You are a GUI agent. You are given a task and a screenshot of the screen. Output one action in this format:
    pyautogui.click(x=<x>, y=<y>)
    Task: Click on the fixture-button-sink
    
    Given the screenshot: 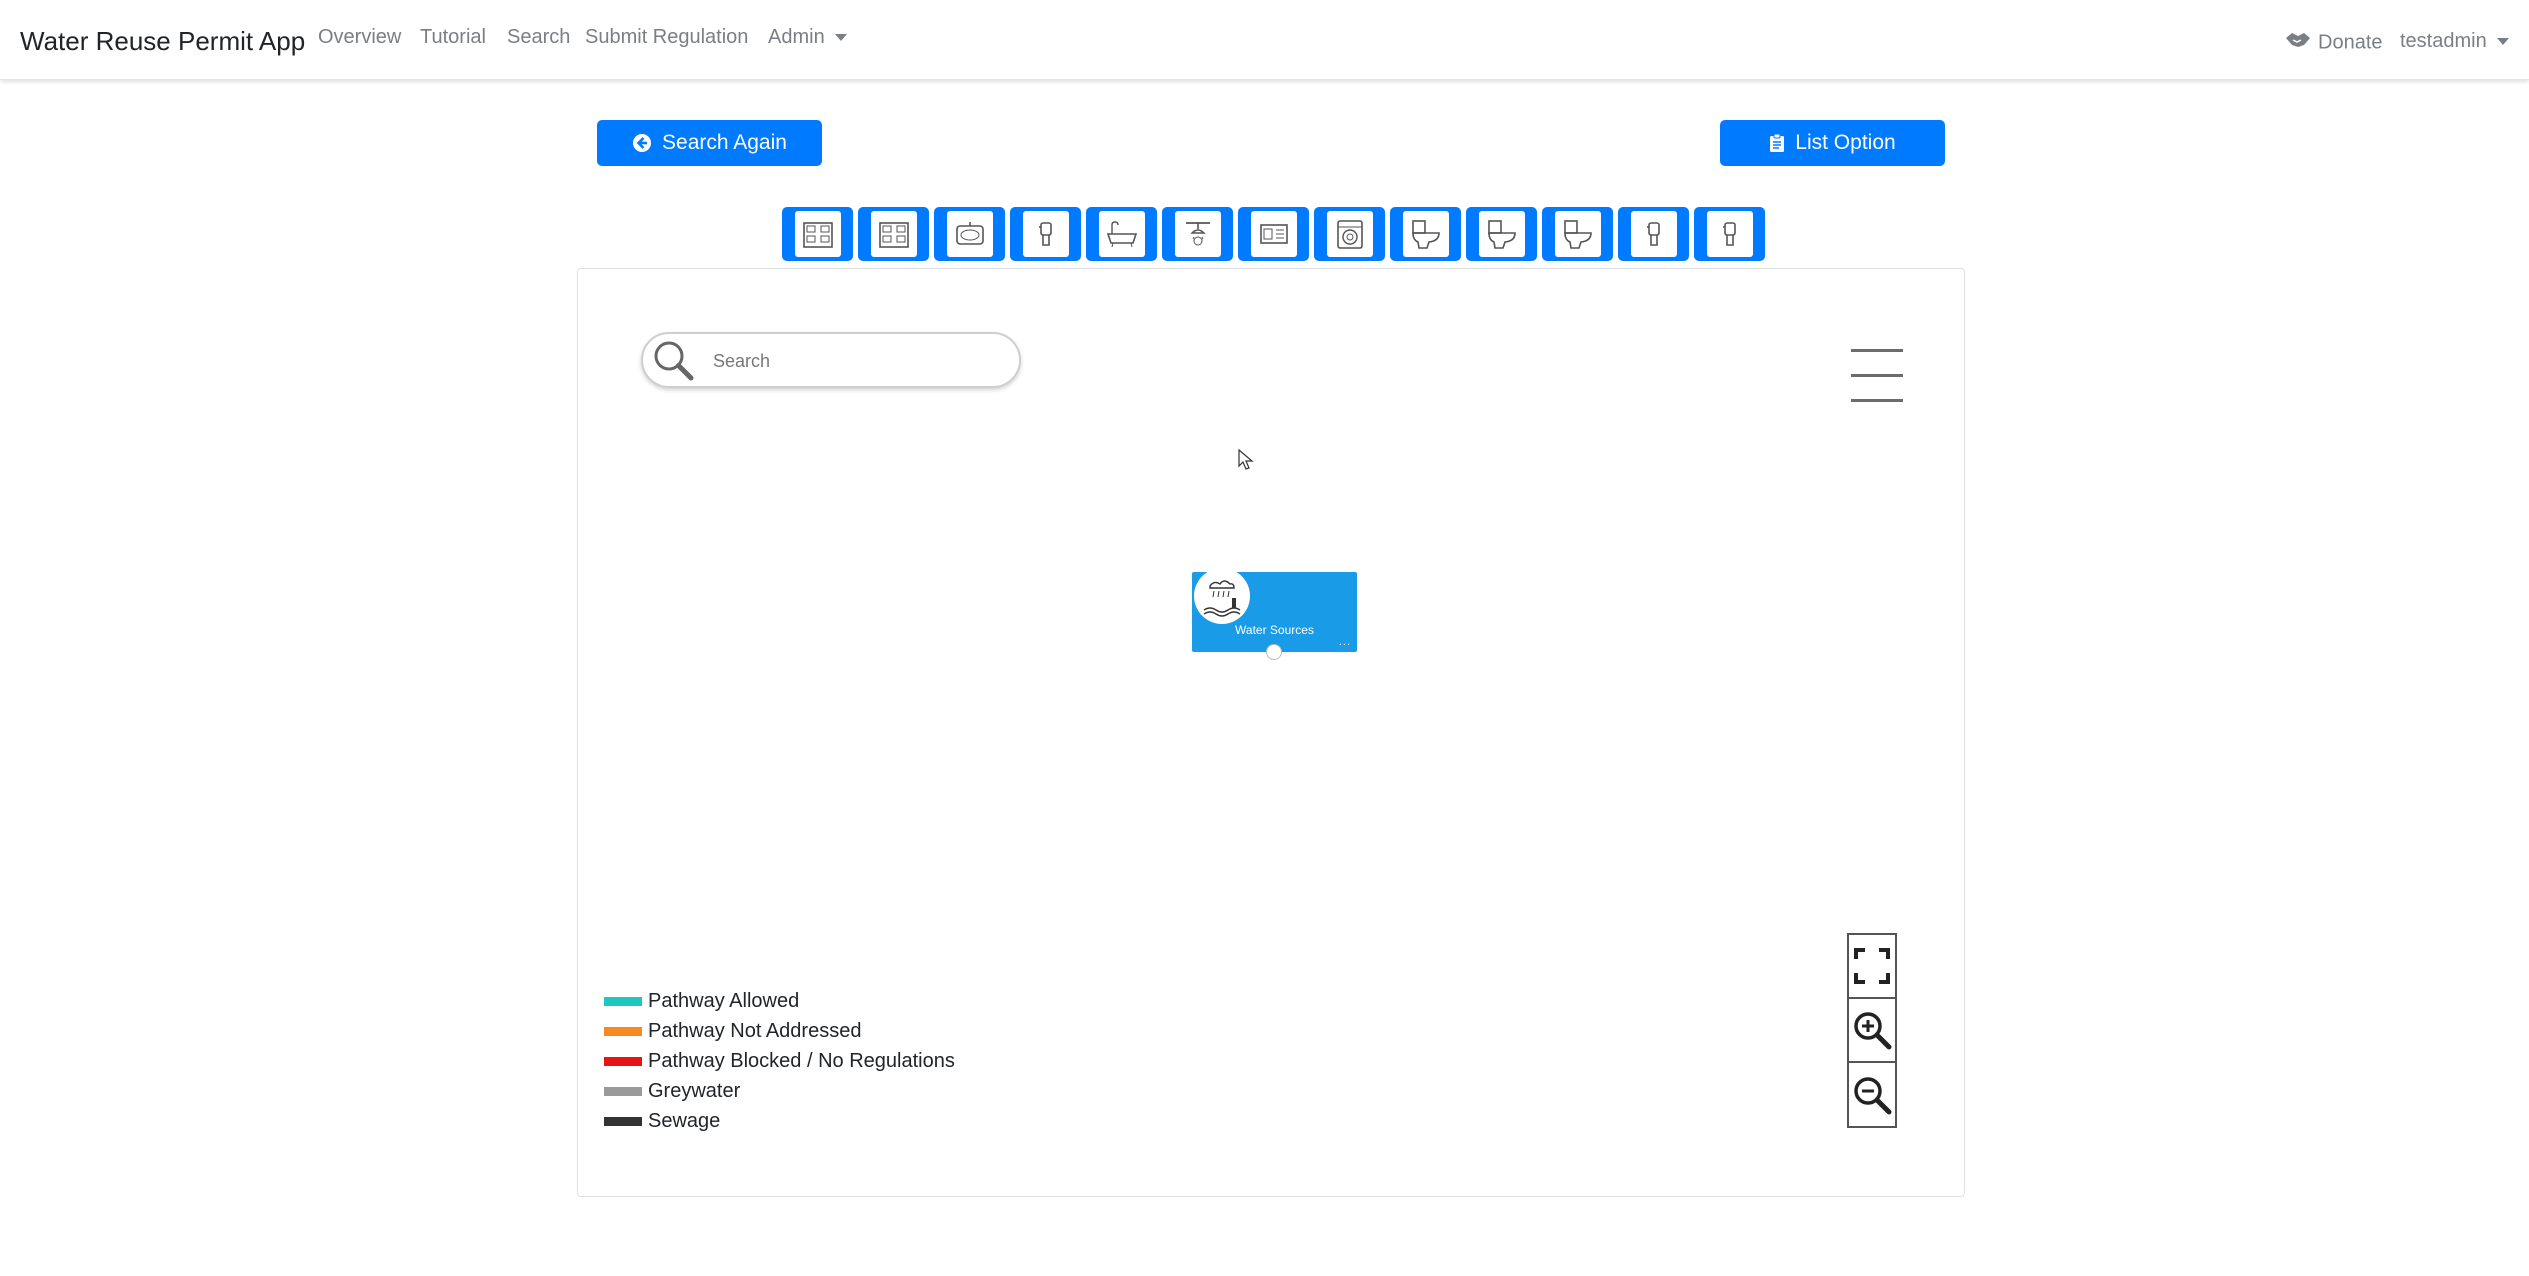 What is the action you would take?
    pyautogui.click(x=969, y=234)
    